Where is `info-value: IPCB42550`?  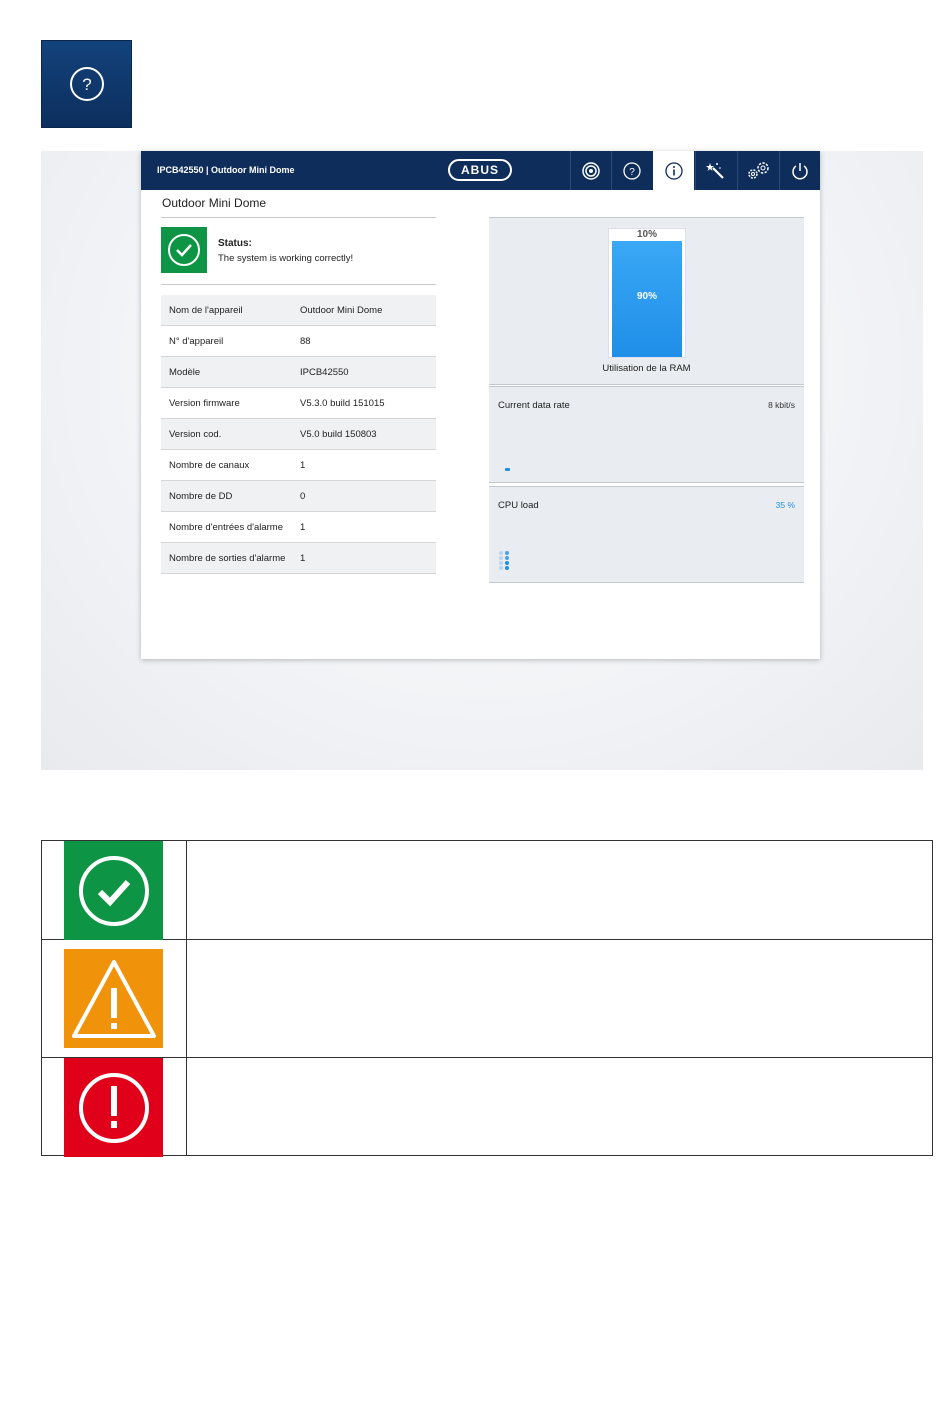
info-value: IPCB42550 is located at coordinates (368, 372).